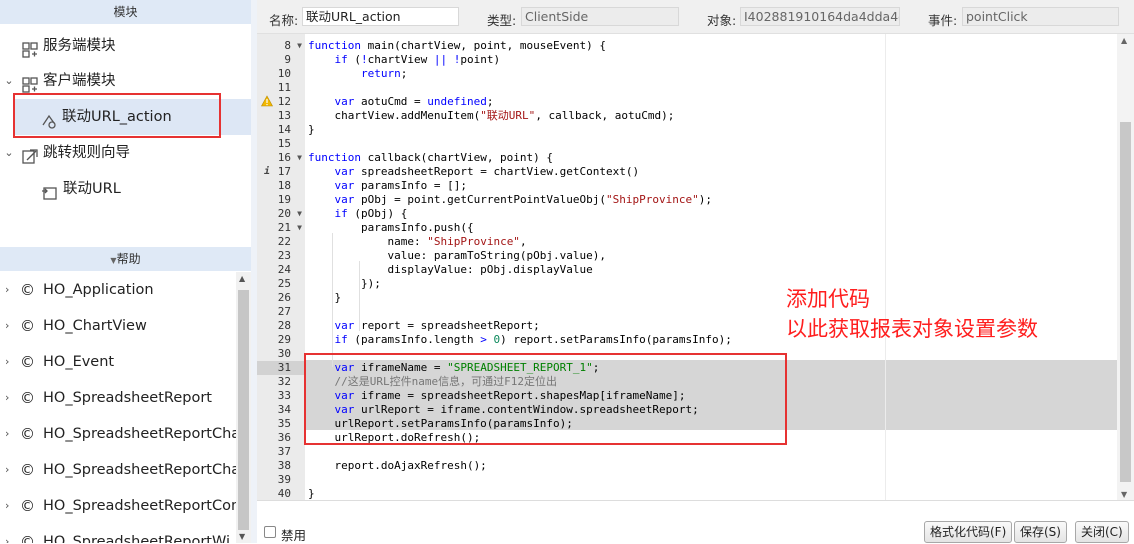 Image resolution: width=1134 pixels, height=544 pixels. What do you see at coordinates (289, 228) in the screenshot?
I see `line-number: 21 ▼` at bounding box center [289, 228].